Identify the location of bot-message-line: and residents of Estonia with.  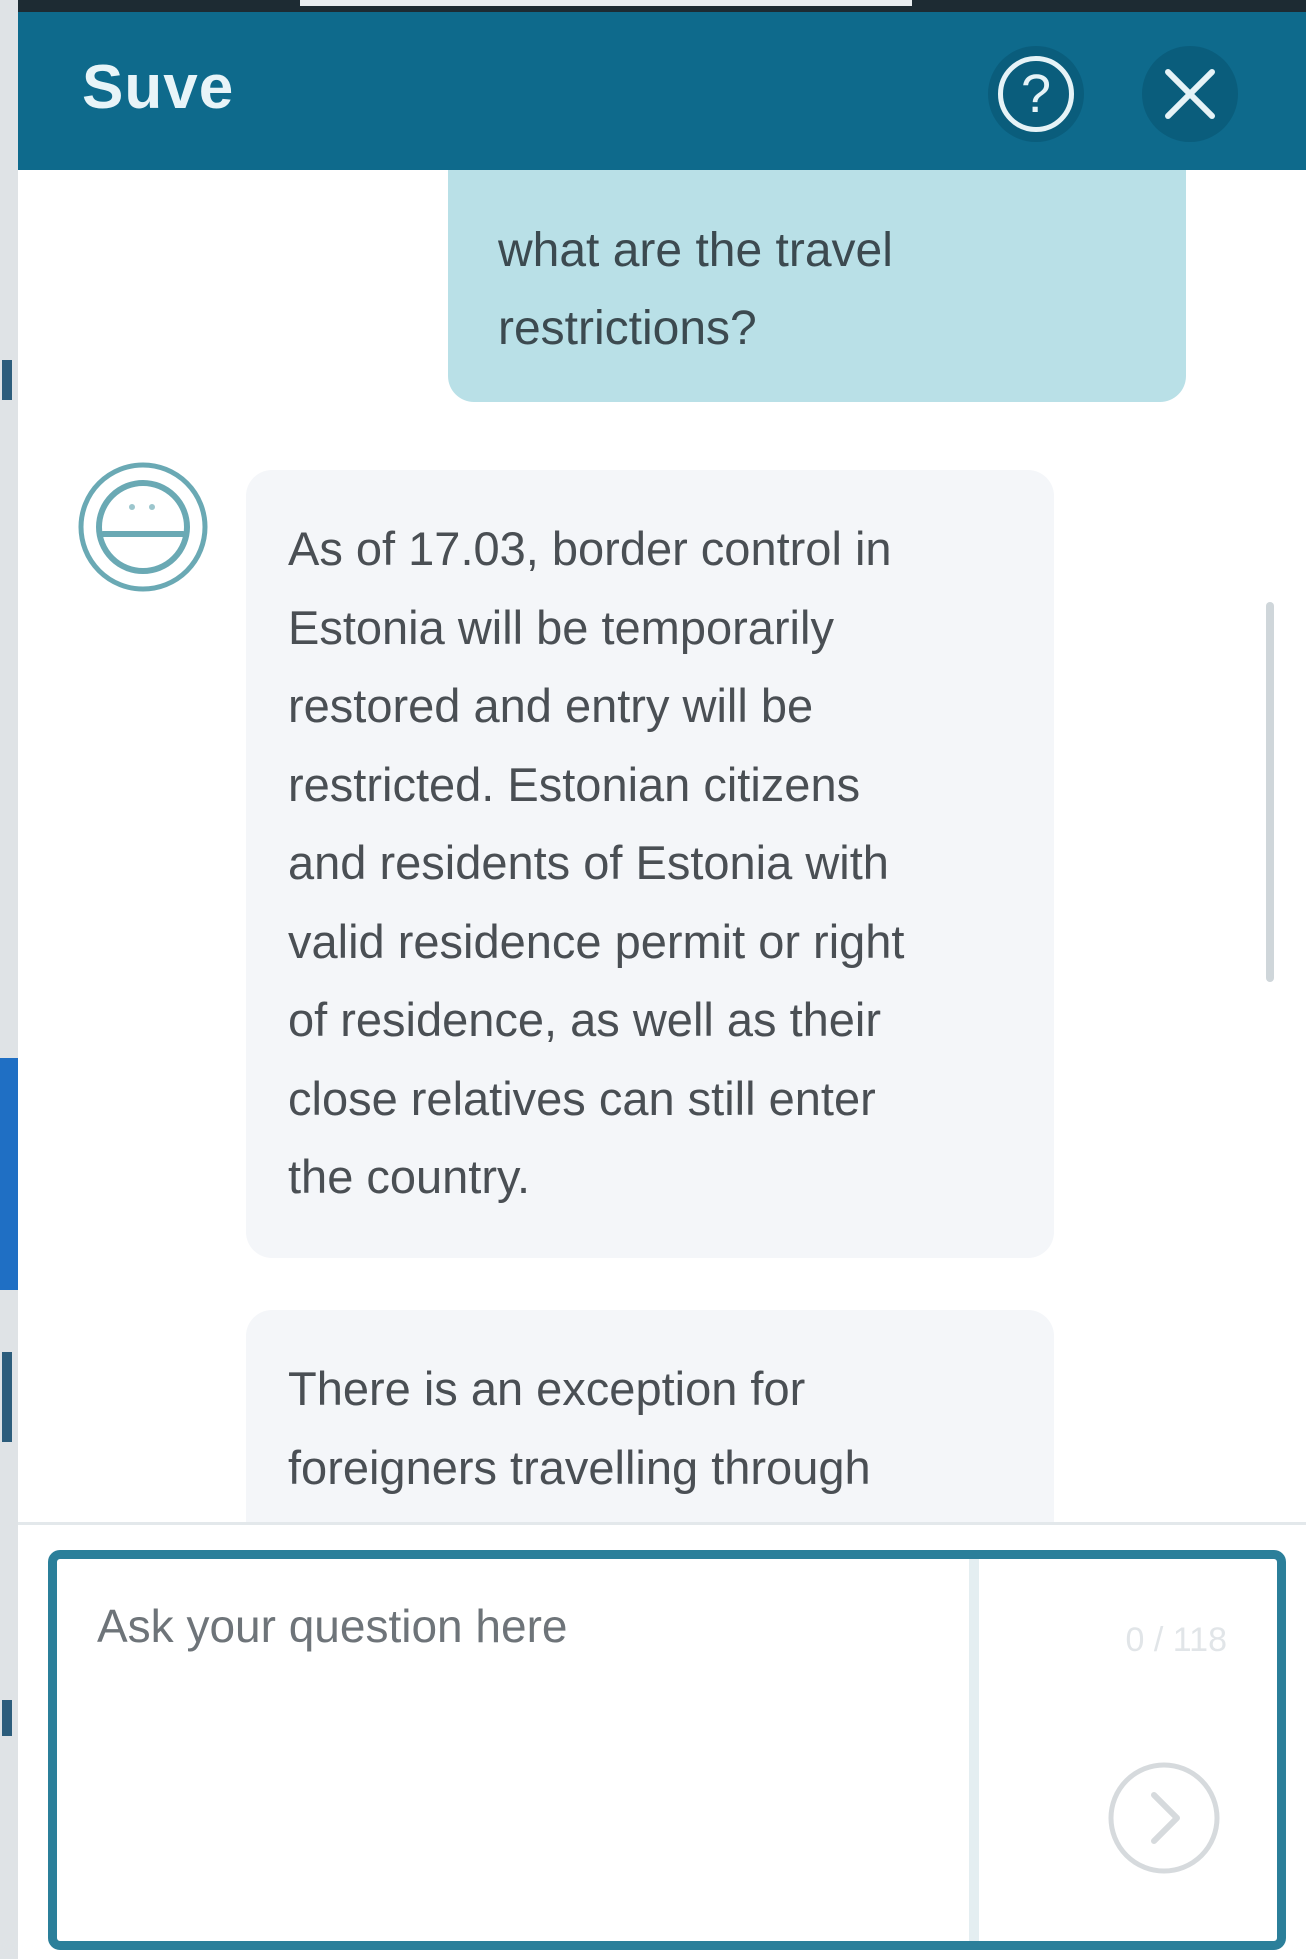
(588, 862).